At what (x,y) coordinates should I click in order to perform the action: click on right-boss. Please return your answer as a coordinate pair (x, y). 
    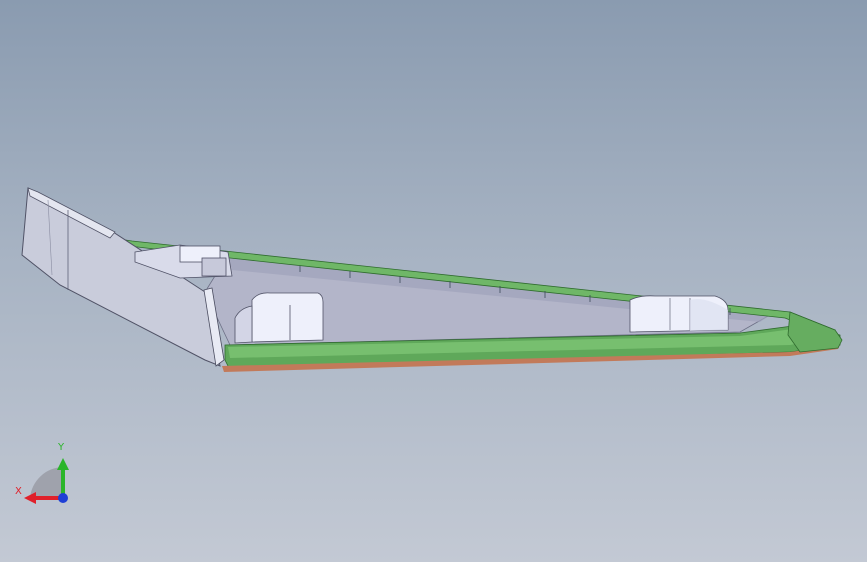
    Looking at the image, I should click on (679, 314).